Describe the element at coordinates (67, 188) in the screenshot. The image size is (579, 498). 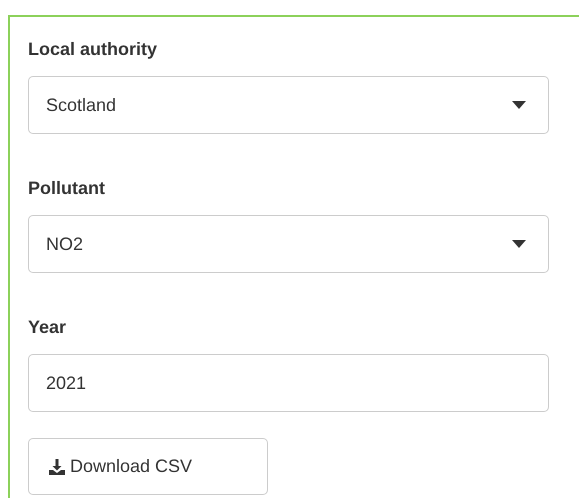
I see `field-label: Pollutant` at that location.